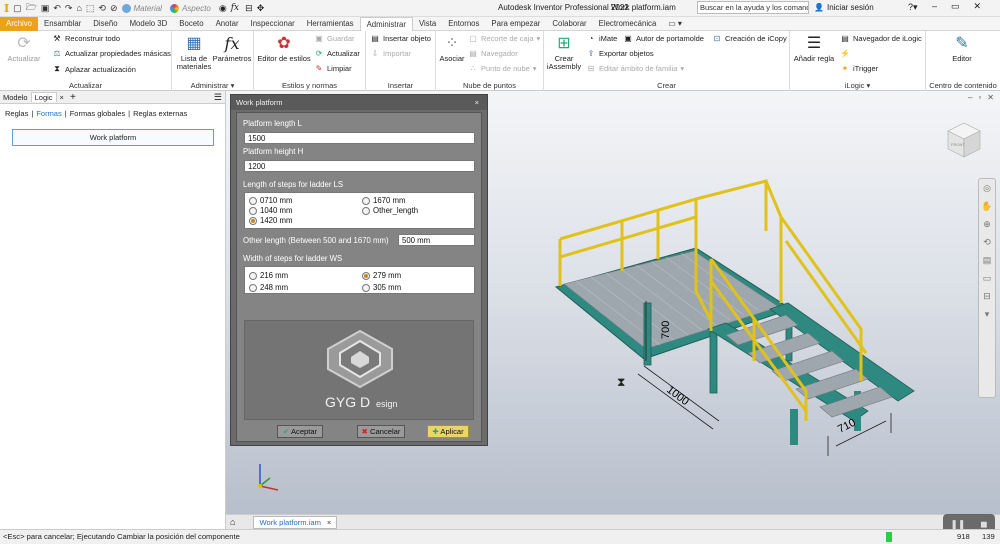  What do you see at coordinates (271, 200) in the screenshot?
I see `ls-option-0710: 0710 mm` at bounding box center [271, 200].